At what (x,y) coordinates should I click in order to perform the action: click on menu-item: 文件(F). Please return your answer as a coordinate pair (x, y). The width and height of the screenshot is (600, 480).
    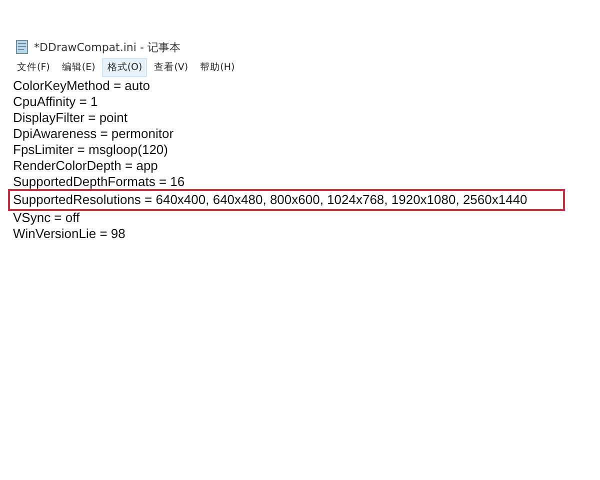
    Looking at the image, I should click on (33, 67).